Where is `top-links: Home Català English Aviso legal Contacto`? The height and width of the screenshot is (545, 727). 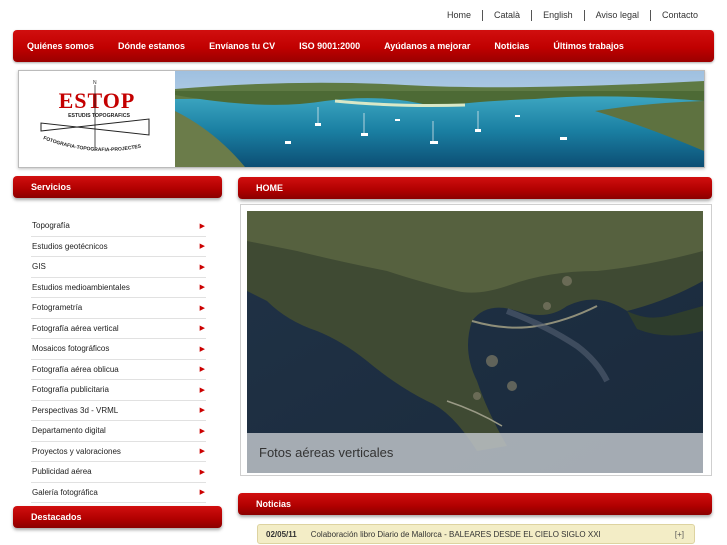 top-links: Home Català English Aviso legal Contacto is located at coordinates (572, 15).